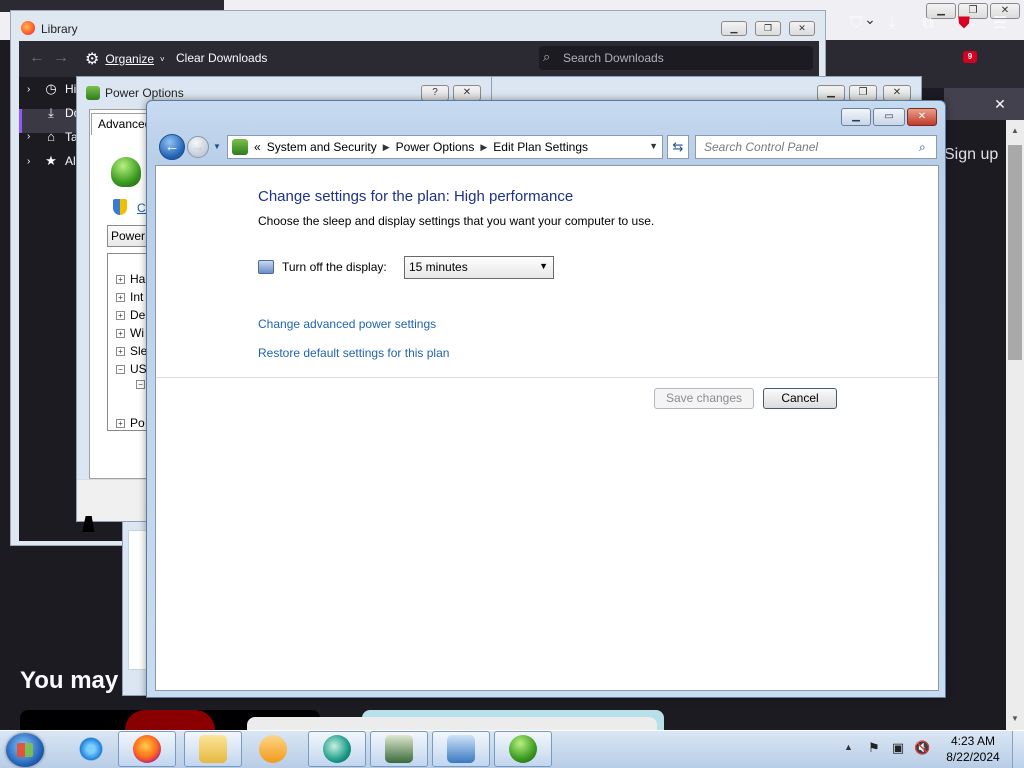 This screenshot has height=768, width=1024. What do you see at coordinates (898, 748) in the screenshot?
I see `network-icon: ▣` at bounding box center [898, 748].